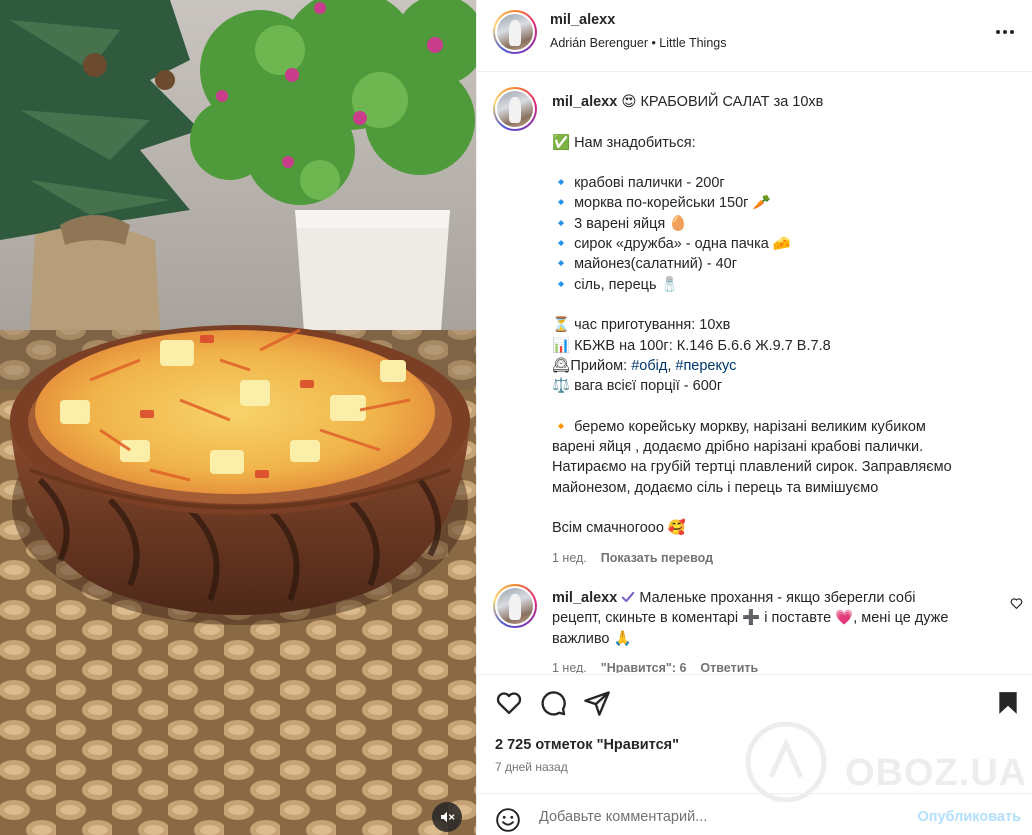  Describe the element at coordinates (508, 820) in the screenshot. I see `emoji-icon` at that location.